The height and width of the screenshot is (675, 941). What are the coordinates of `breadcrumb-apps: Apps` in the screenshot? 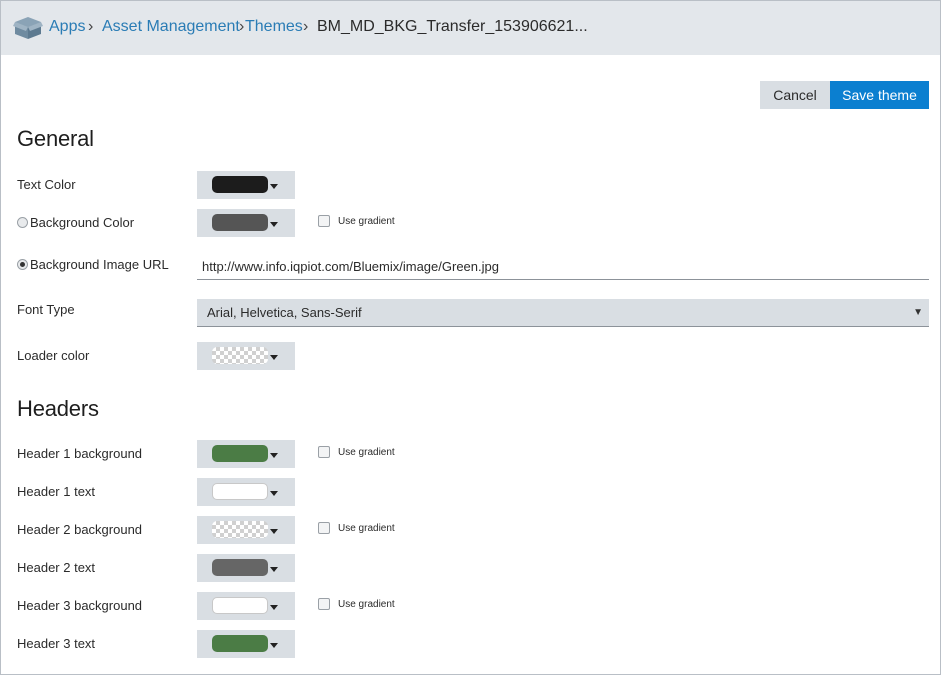 It's located at (67, 27).